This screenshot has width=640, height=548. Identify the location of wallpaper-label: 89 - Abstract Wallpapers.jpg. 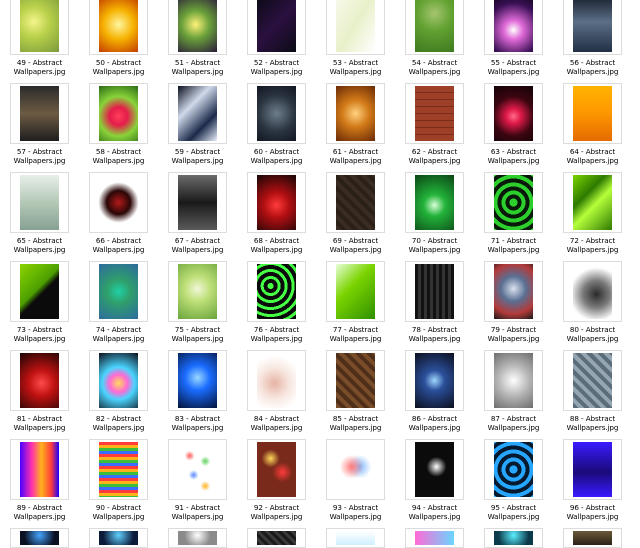
(39, 512).